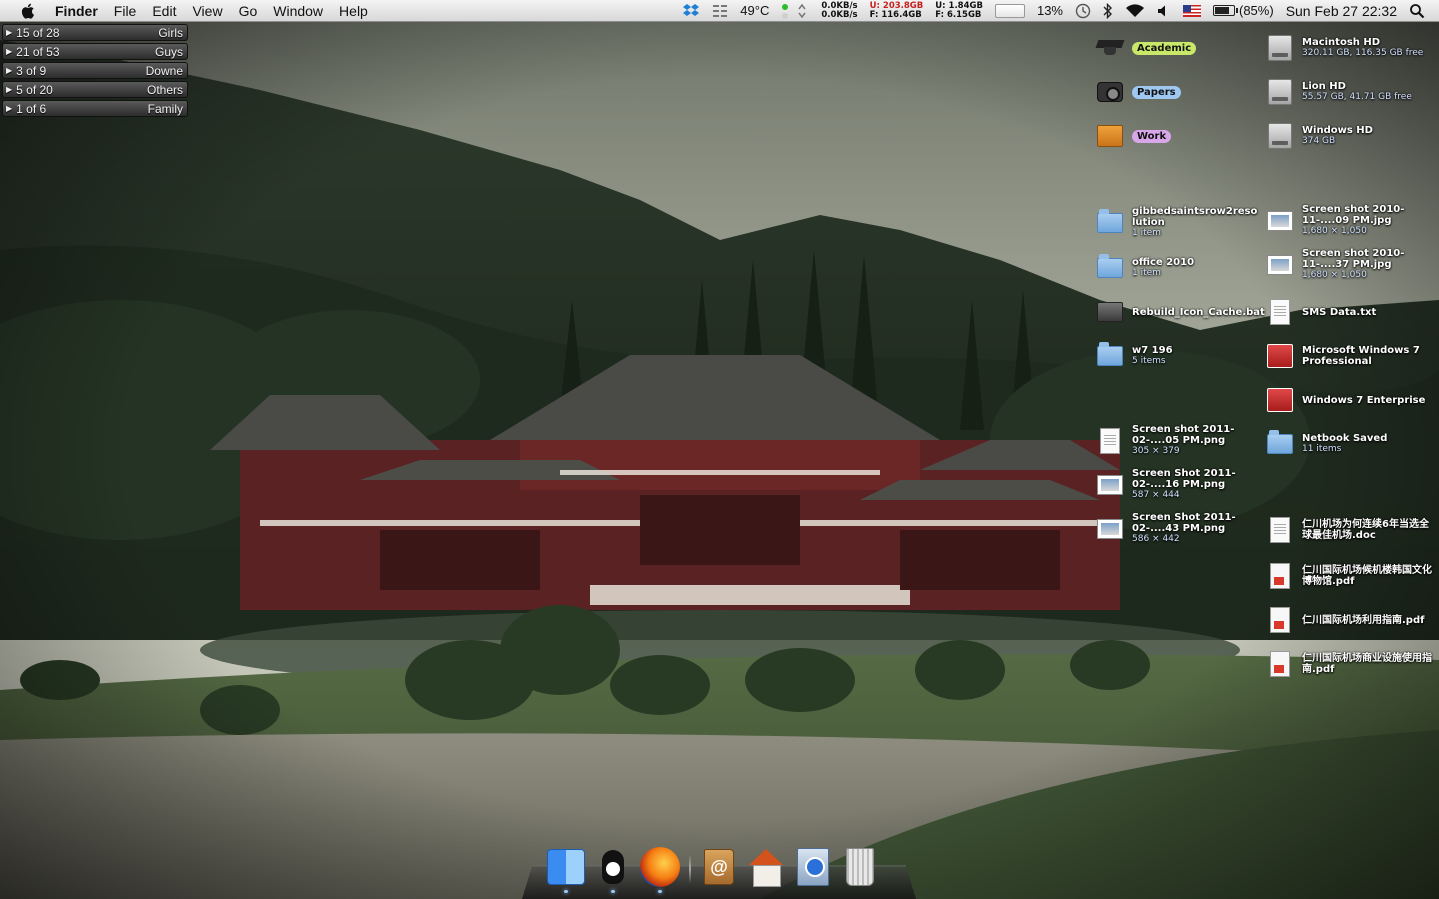 This screenshot has height=899, width=1439. I want to click on cpu-percent: 13%, so click(1050, 10).